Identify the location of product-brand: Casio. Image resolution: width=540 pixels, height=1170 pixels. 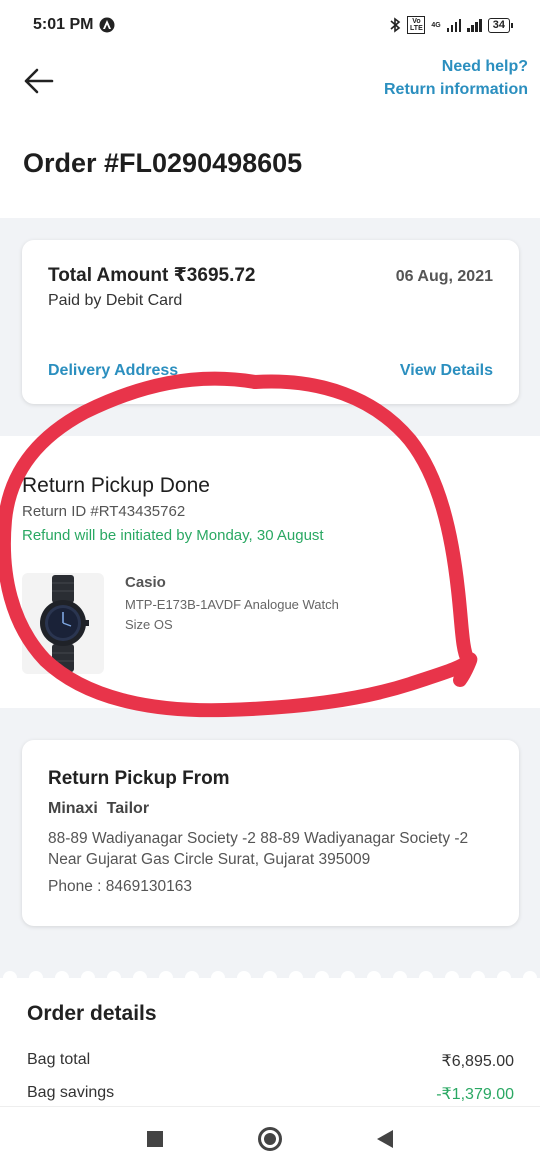
(145, 582).